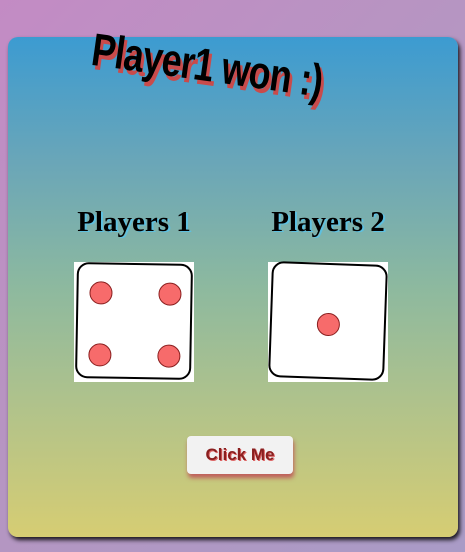 This screenshot has width=465, height=552. I want to click on player-2-name: Players 2, so click(328, 222).